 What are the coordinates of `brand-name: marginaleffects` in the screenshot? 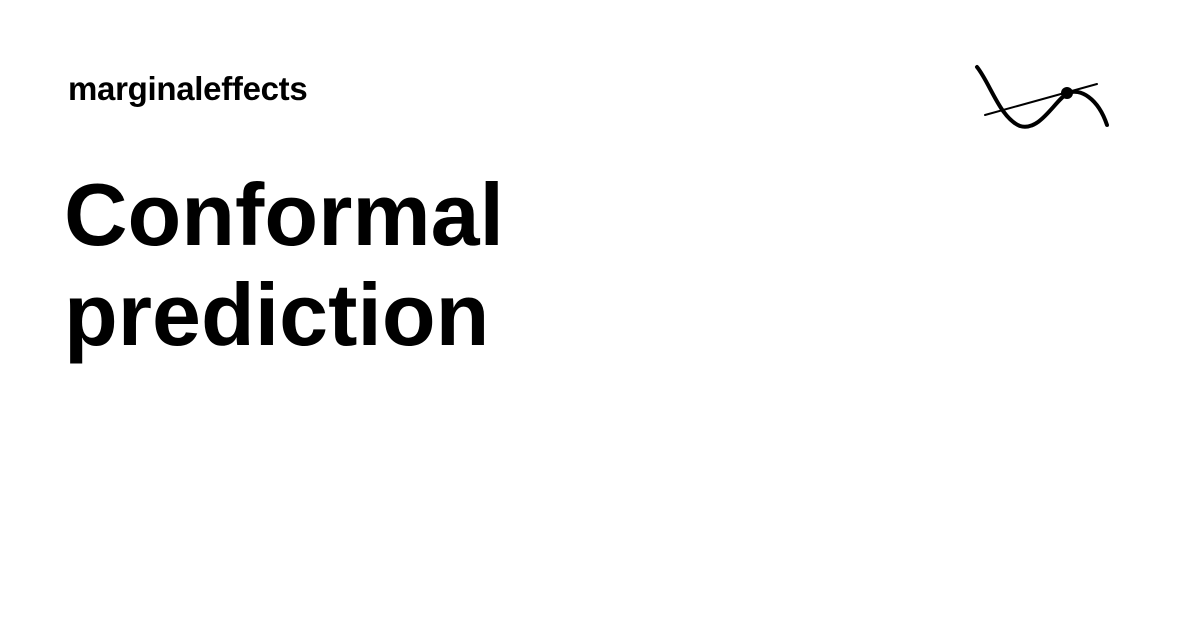 It's located at (188, 88).